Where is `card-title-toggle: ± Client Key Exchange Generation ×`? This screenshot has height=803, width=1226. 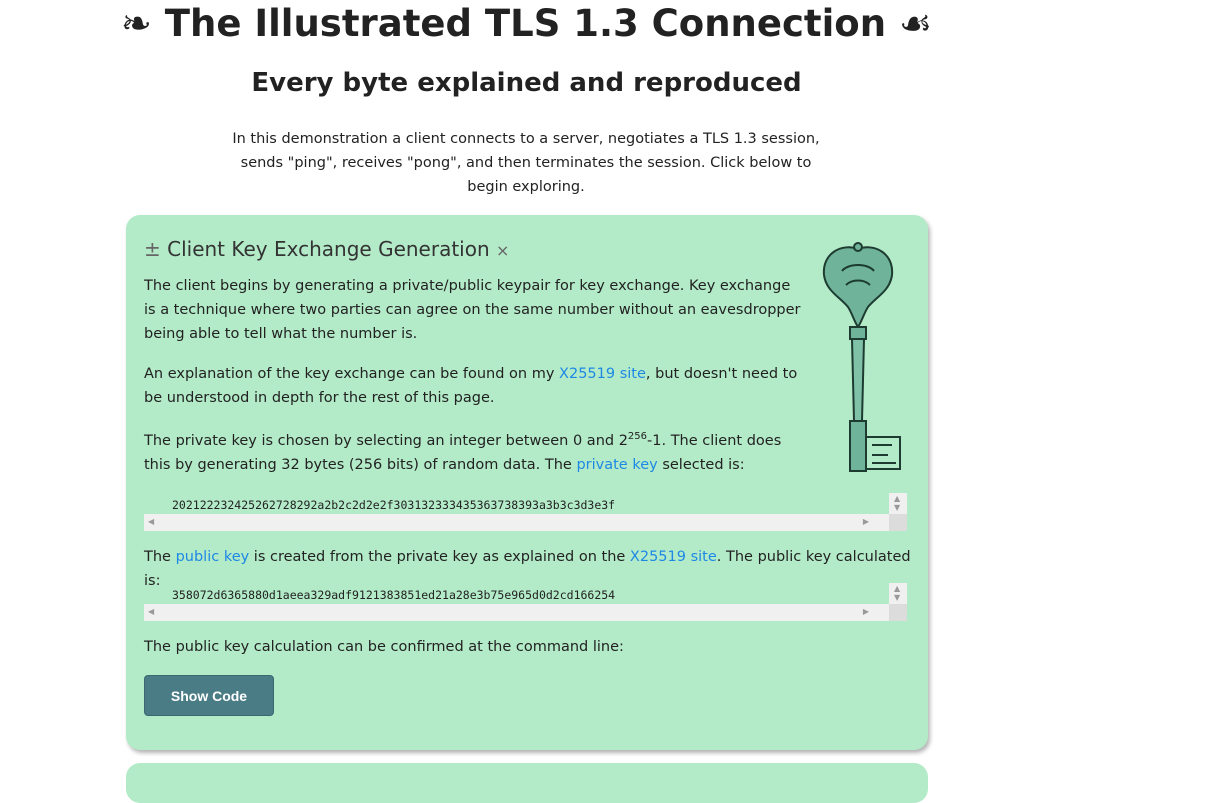 card-title-toggle: ± Client Key Exchange Generation × is located at coordinates (326, 249).